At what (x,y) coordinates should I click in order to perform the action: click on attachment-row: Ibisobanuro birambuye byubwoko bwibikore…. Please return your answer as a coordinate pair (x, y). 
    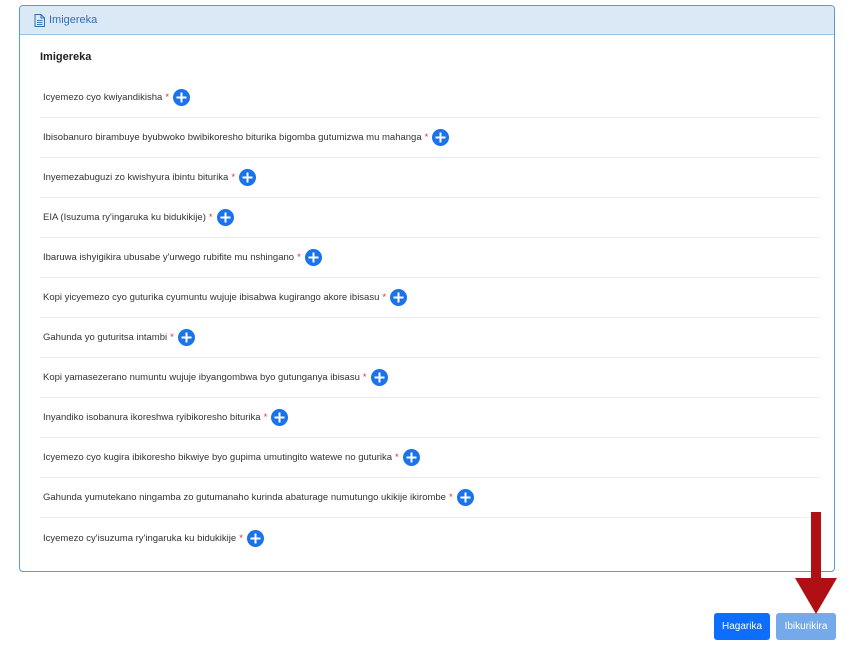
    Looking at the image, I should click on (430, 138).